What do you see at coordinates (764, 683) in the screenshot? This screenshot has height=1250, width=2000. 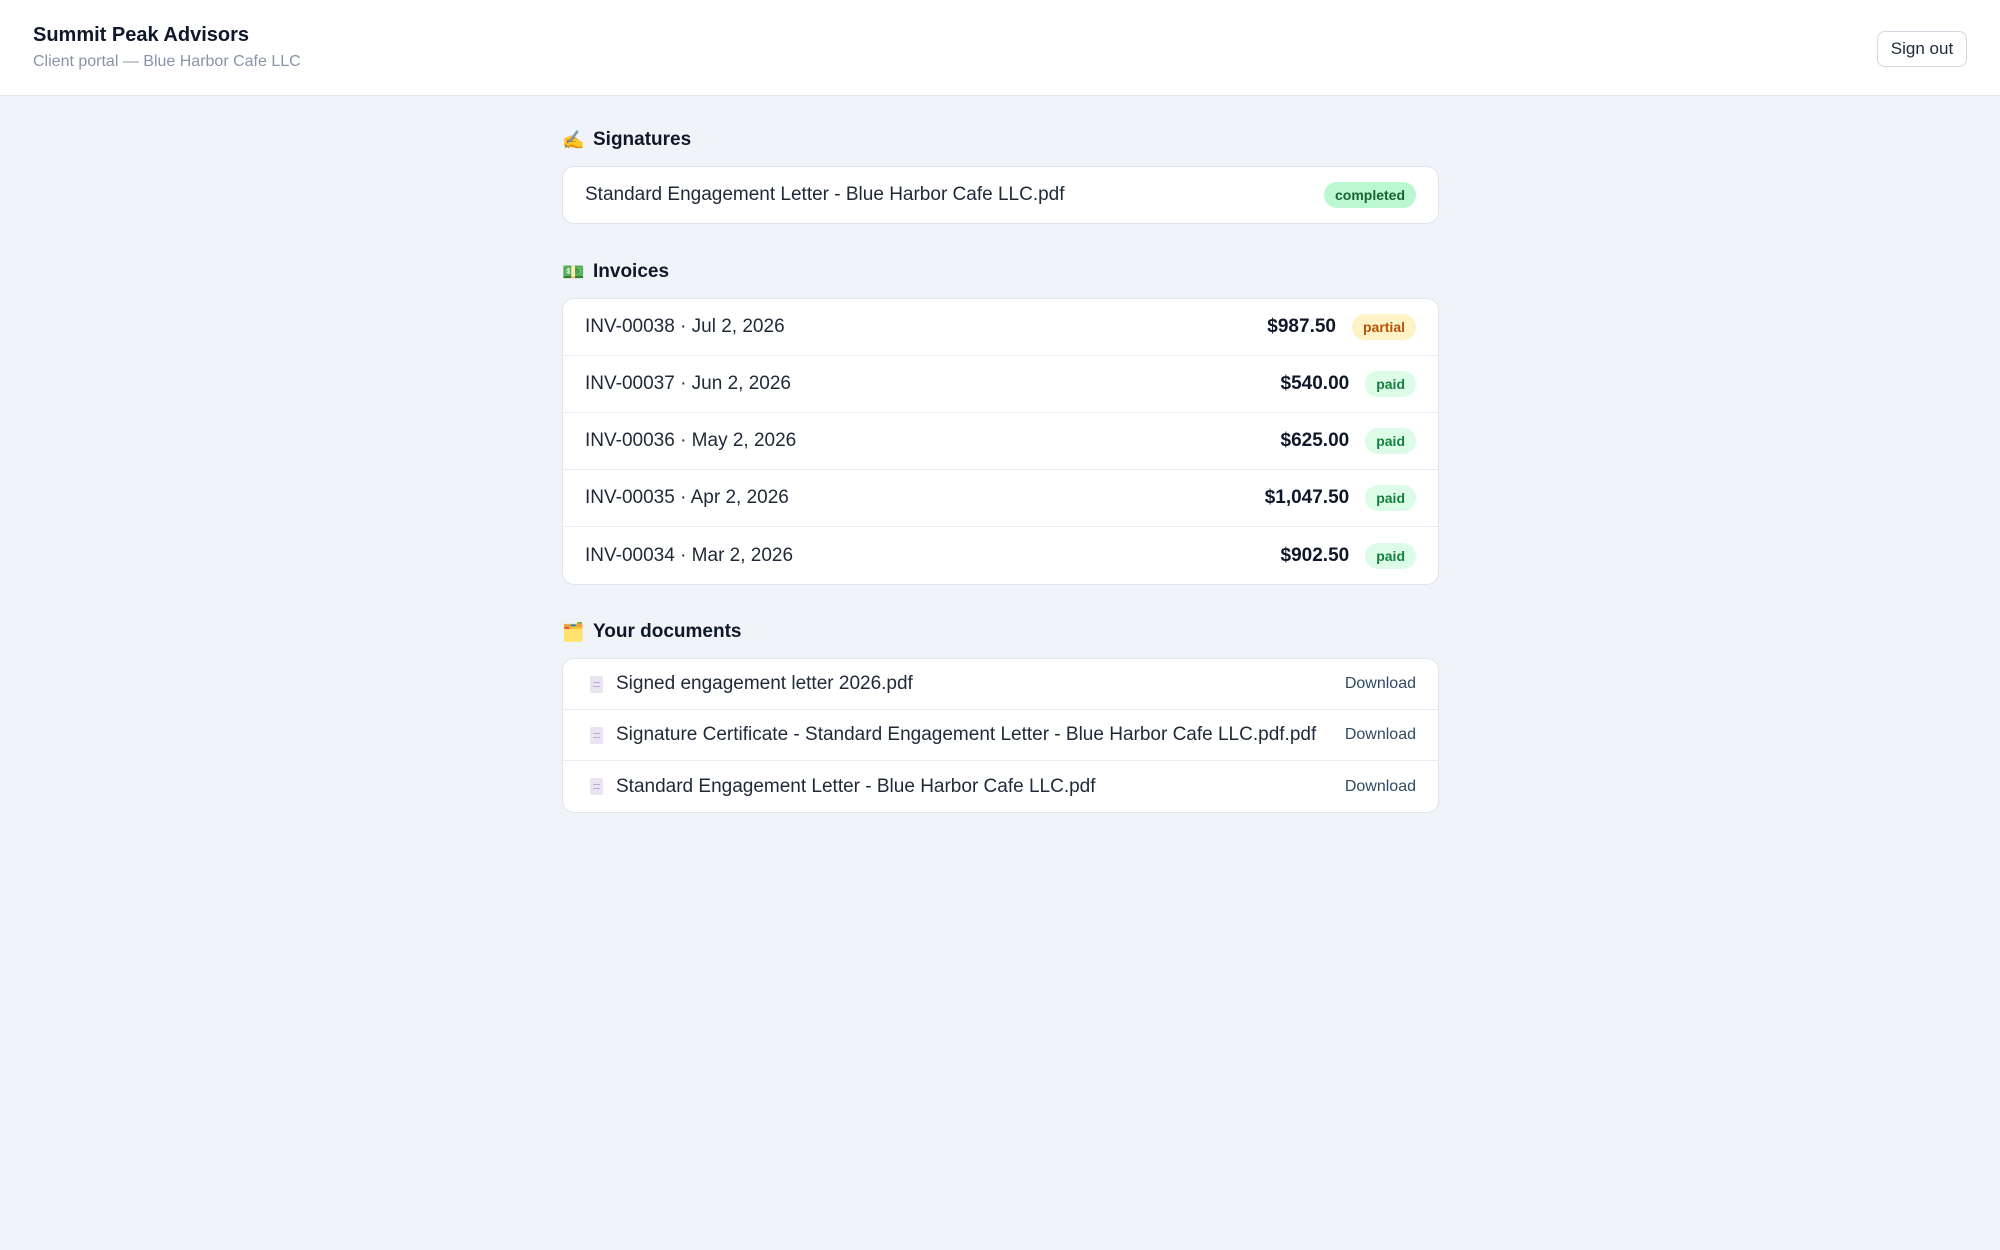 I see `document-name: Signed engagement letter 2026.pdf` at bounding box center [764, 683].